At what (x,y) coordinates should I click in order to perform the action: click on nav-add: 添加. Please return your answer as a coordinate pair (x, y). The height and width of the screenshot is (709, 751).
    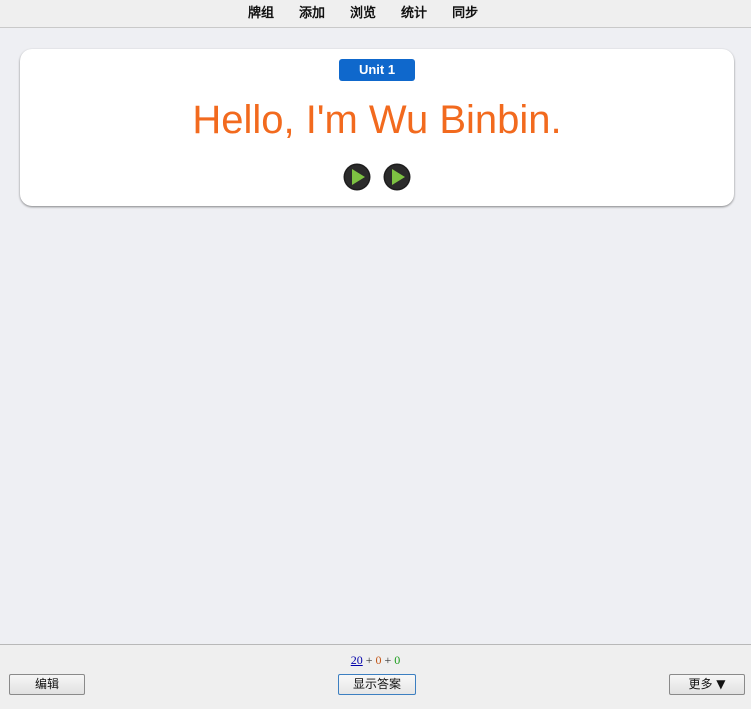
    Looking at the image, I should click on (312, 14).